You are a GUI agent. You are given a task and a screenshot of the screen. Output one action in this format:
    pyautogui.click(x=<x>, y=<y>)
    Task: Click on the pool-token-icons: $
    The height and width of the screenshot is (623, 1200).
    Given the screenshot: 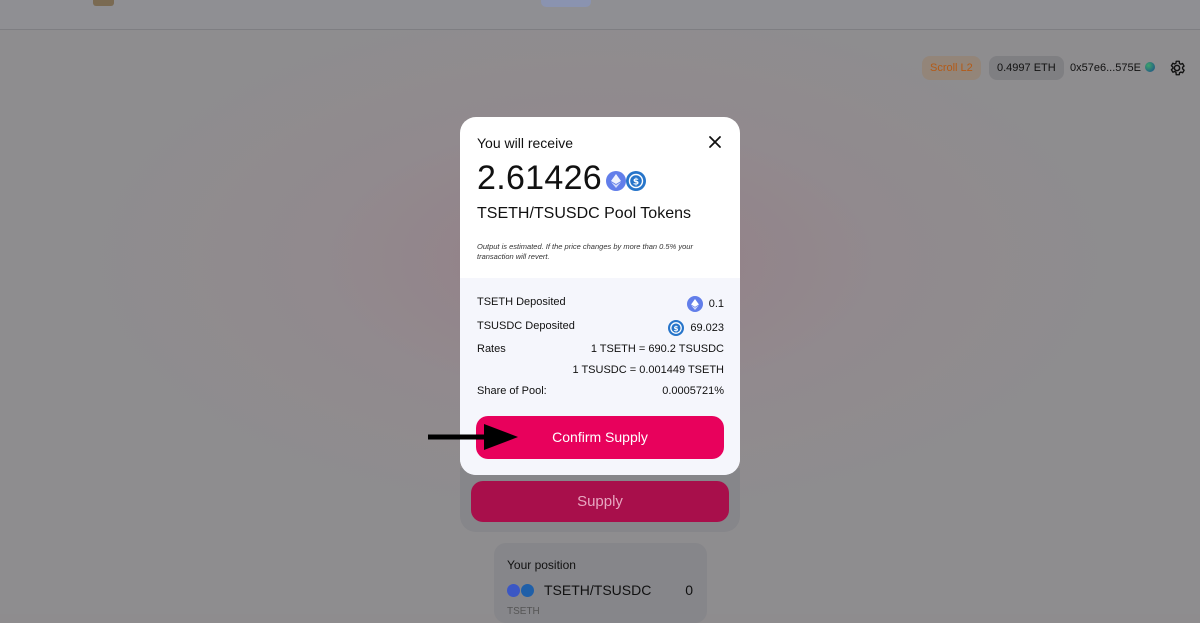 What is the action you would take?
    pyautogui.click(x=626, y=181)
    